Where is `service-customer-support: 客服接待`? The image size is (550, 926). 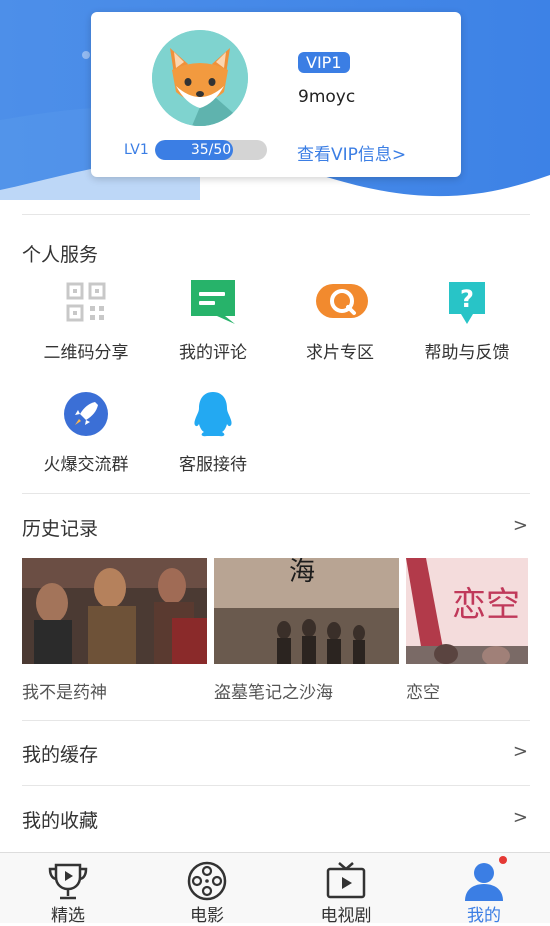
service-customer-support: 客服接待 is located at coordinates (213, 432).